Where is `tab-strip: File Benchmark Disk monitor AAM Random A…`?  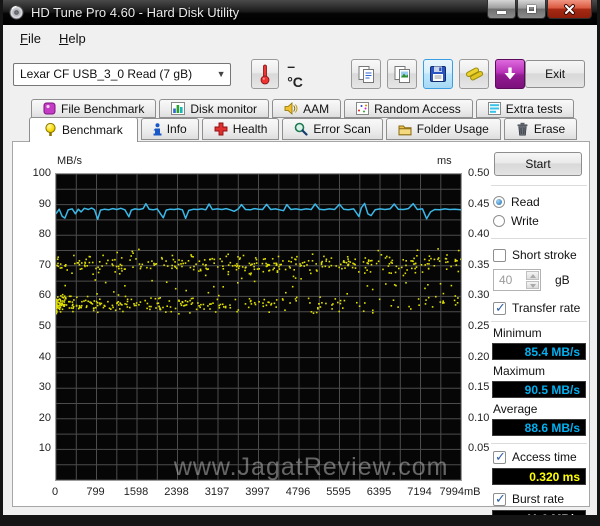 tab-strip: File Benchmark Disk monitor AAM Random A… is located at coordinates (300, 119).